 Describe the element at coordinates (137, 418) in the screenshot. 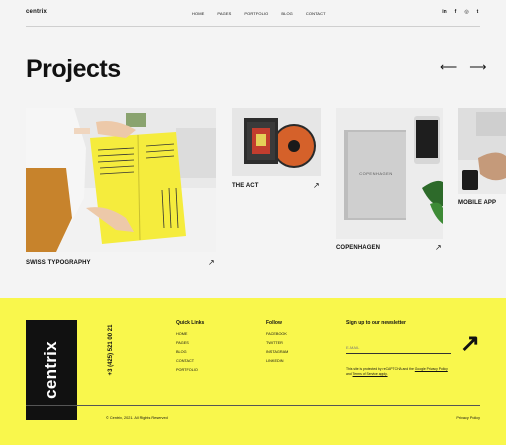

I see `copyright: © Centrix, 2021. All Rights Reserved` at that location.